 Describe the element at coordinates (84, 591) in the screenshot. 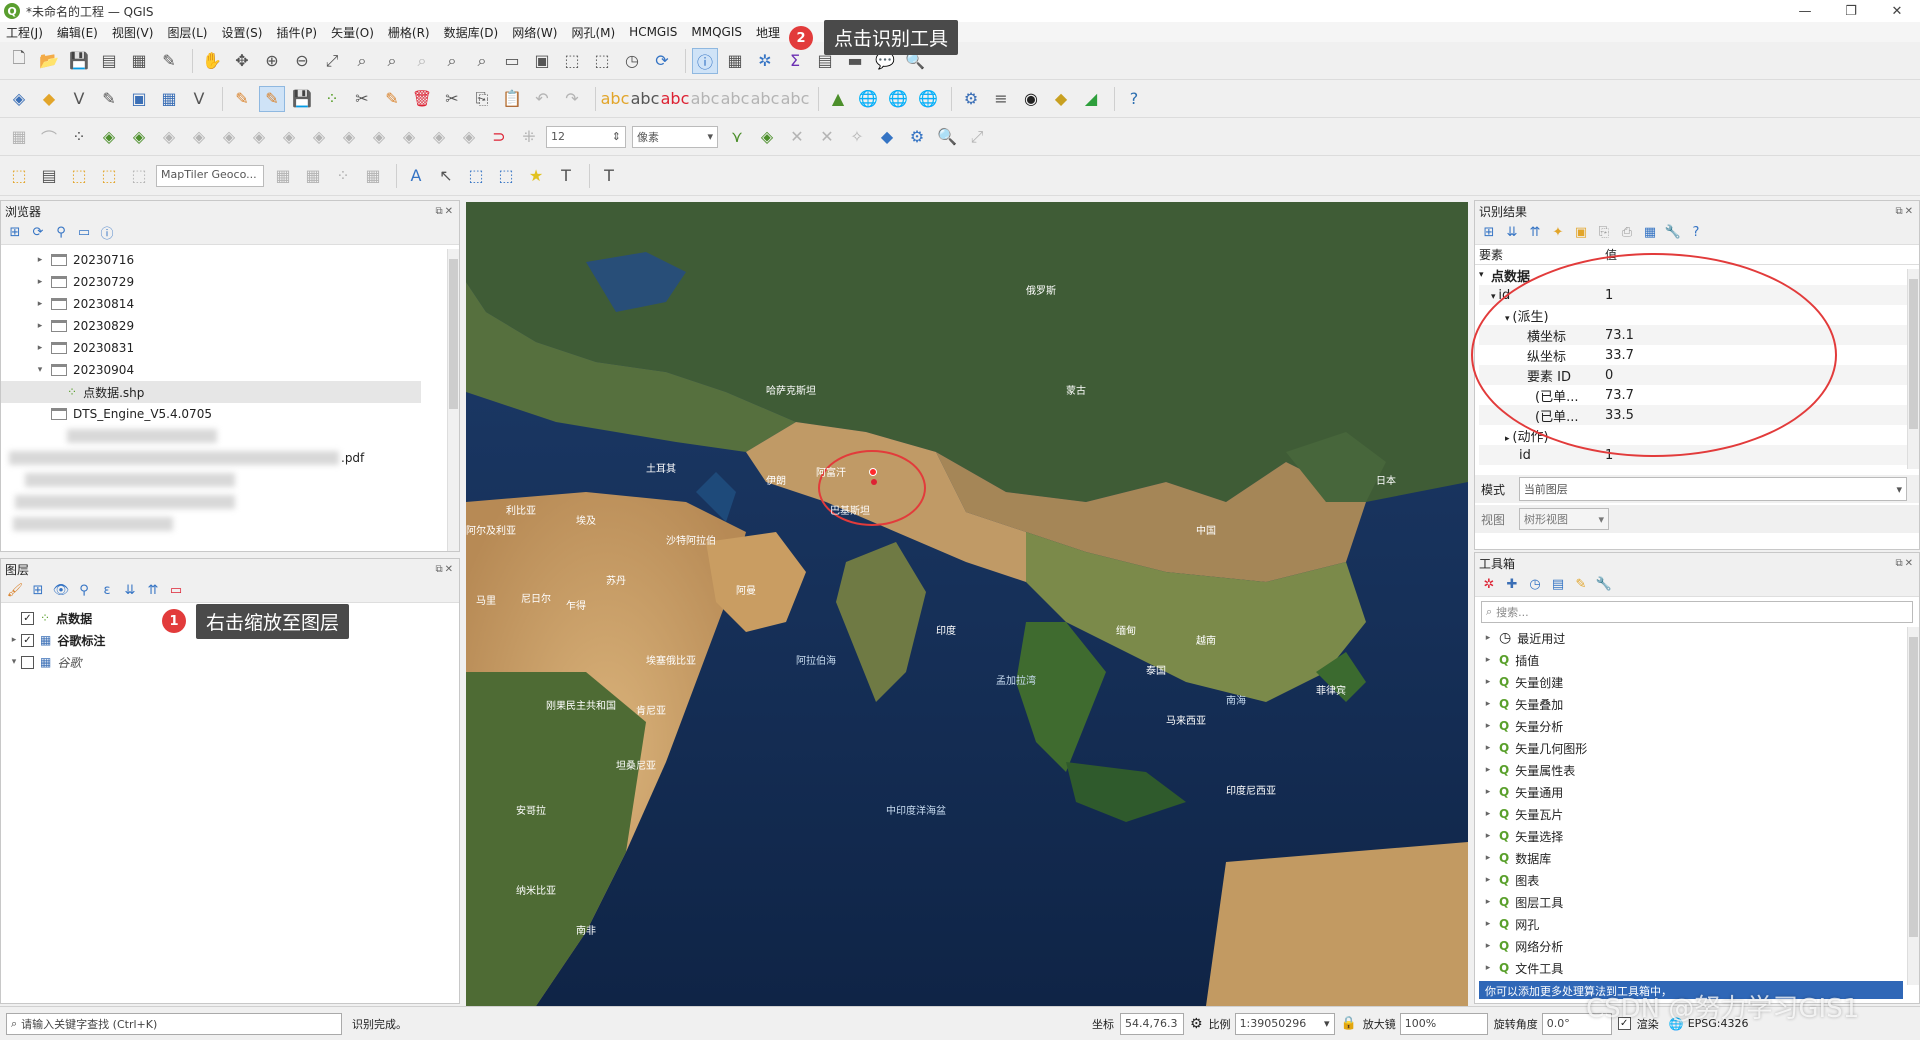

I see `filter-legend-icon: ⚲` at that location.